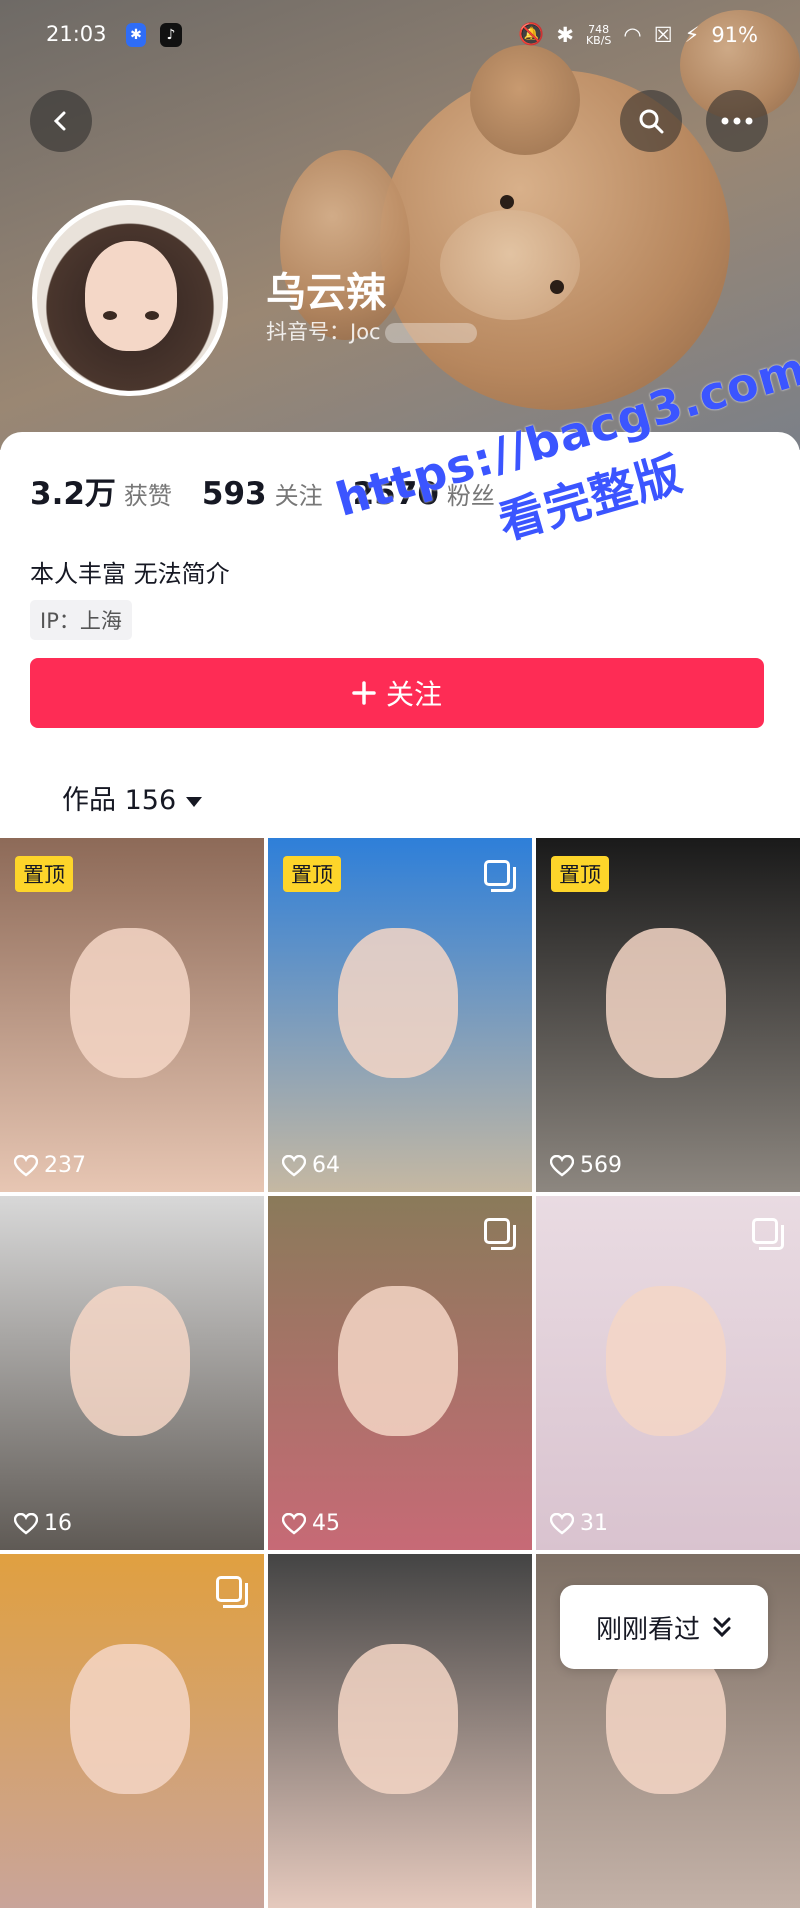  Describe the element at coordinates (647, 1629) in the screenshot. I see `recently-viewed-label: 刚刚看过` at that location.